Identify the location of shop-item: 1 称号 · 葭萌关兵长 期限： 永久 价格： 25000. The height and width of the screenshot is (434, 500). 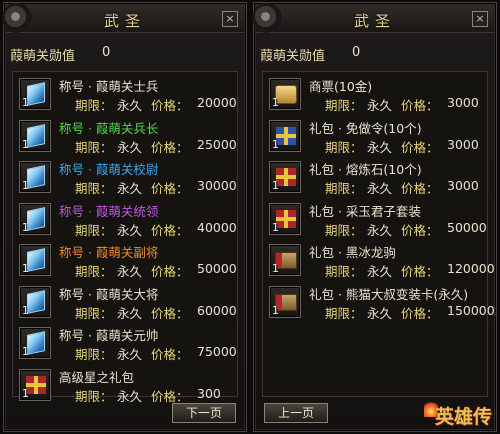
(126, 138).